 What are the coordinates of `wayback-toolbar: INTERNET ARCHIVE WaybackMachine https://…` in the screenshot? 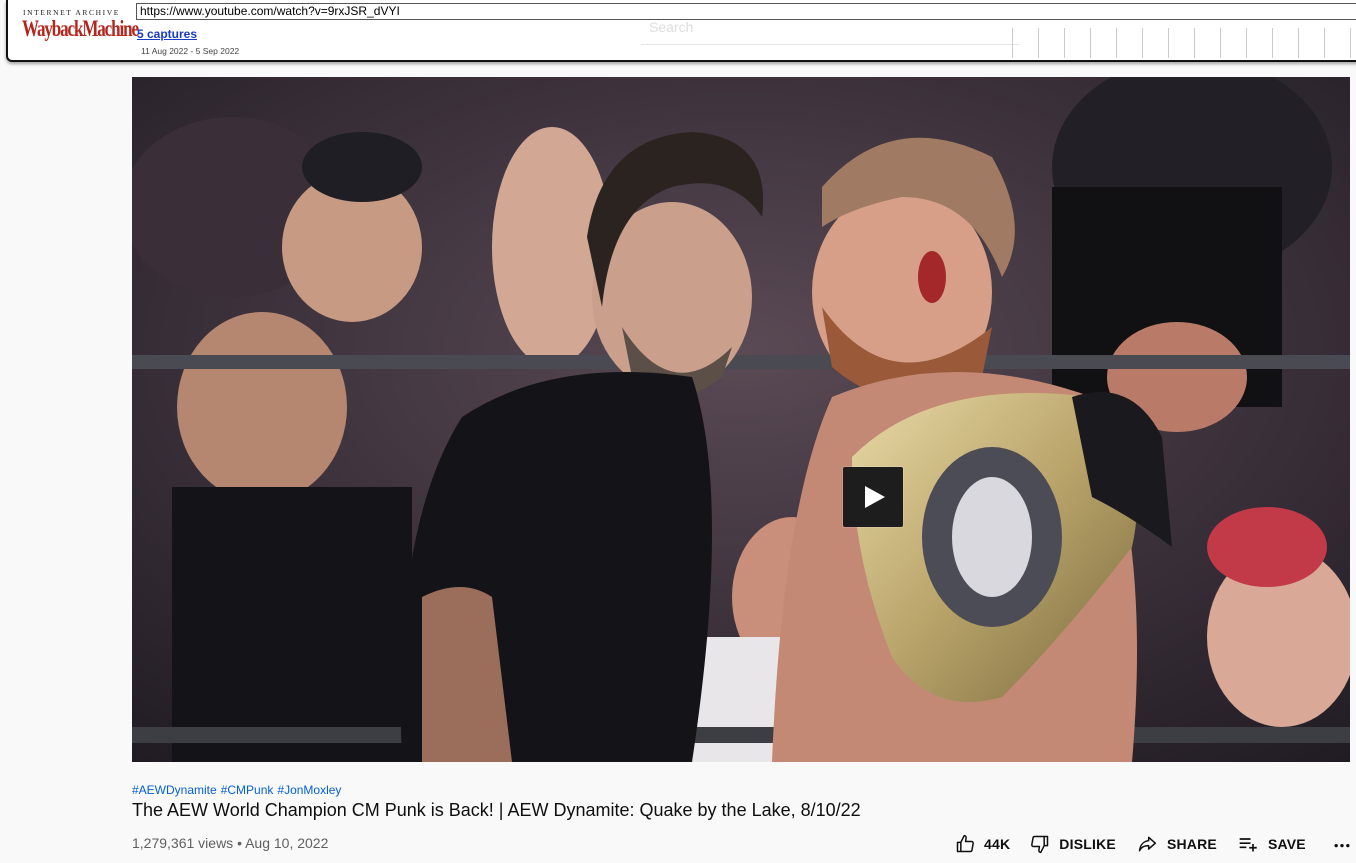 It's located at (681, 31).